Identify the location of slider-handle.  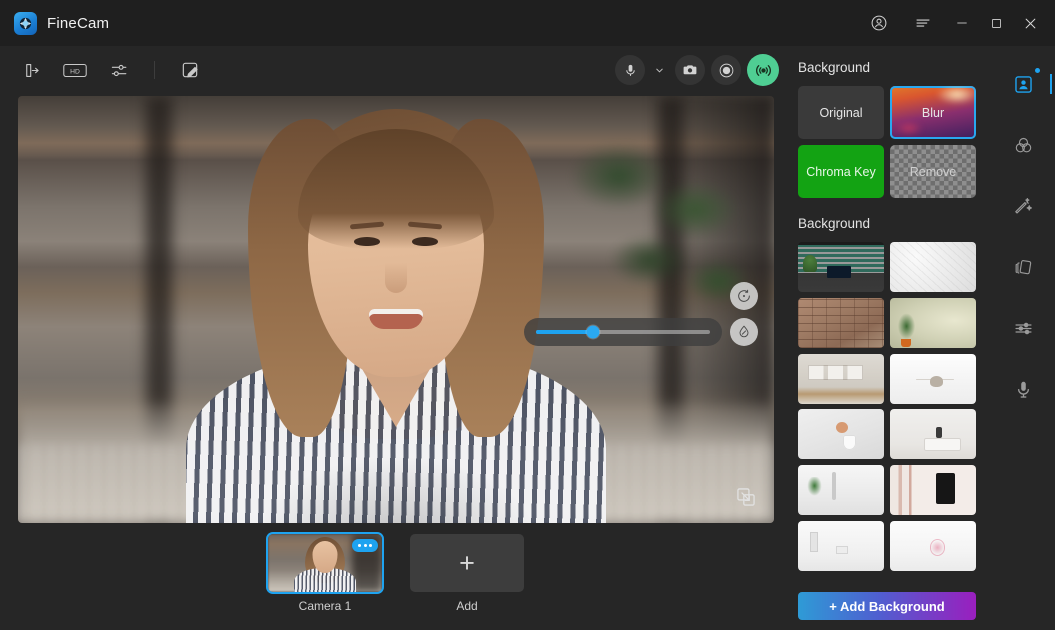
(593, 332).